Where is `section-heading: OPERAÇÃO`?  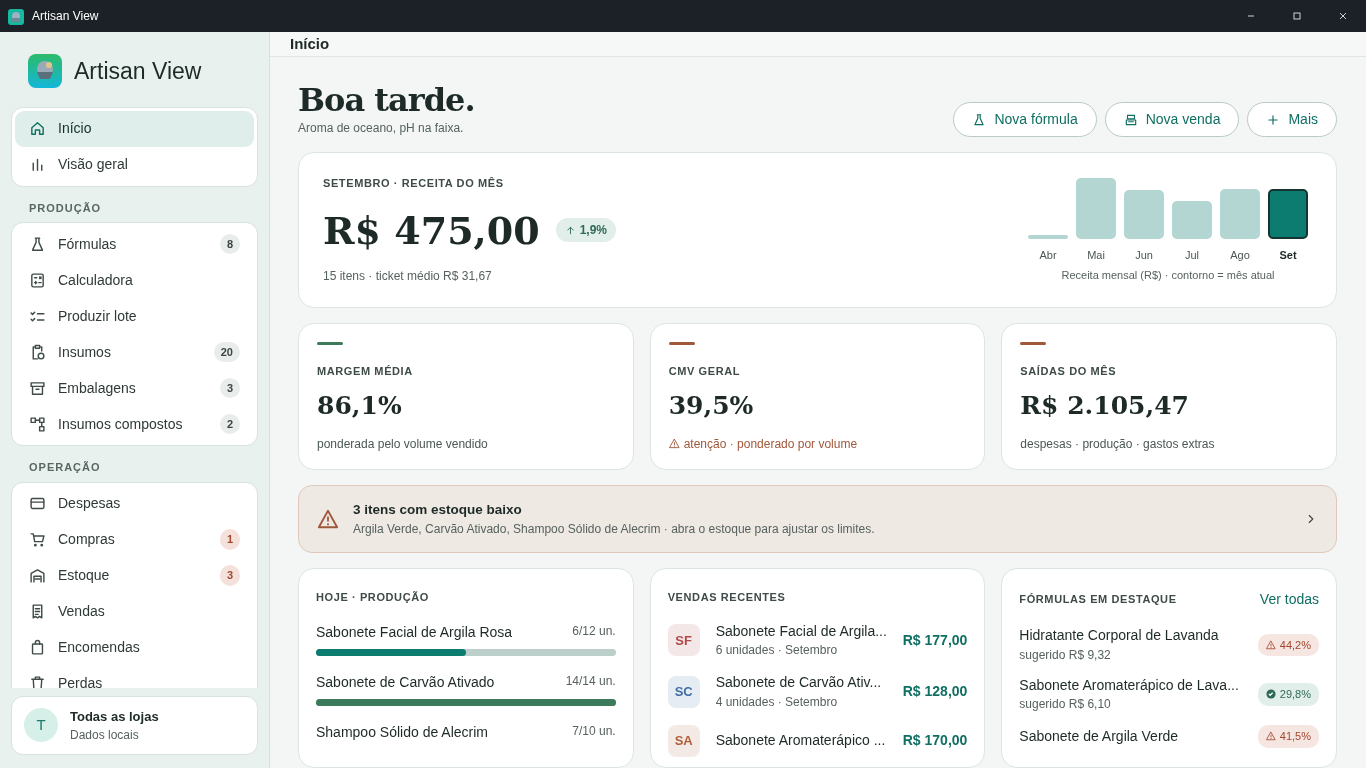
section-heading: OPERAÇÃO is located at coordinates (65, 467).